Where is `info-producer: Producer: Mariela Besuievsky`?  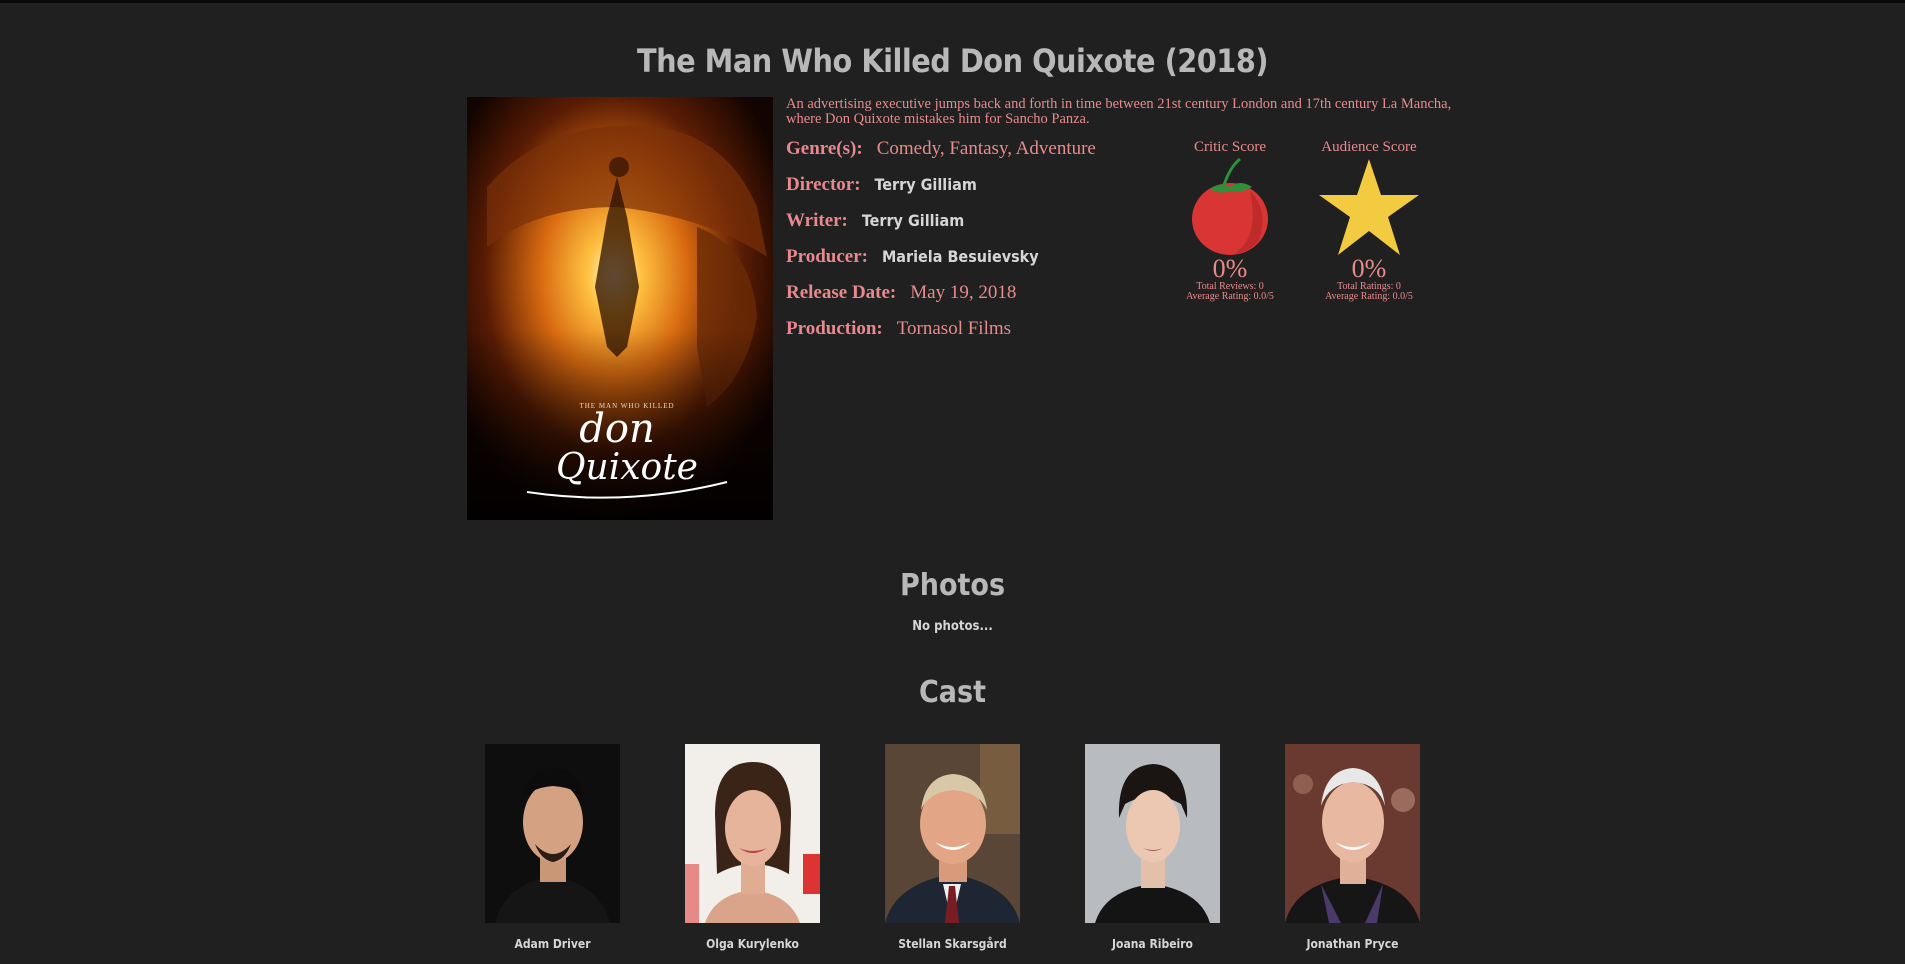 info-producer: Producer: Mariela Besuievsky is located at coordinates (941, 264).